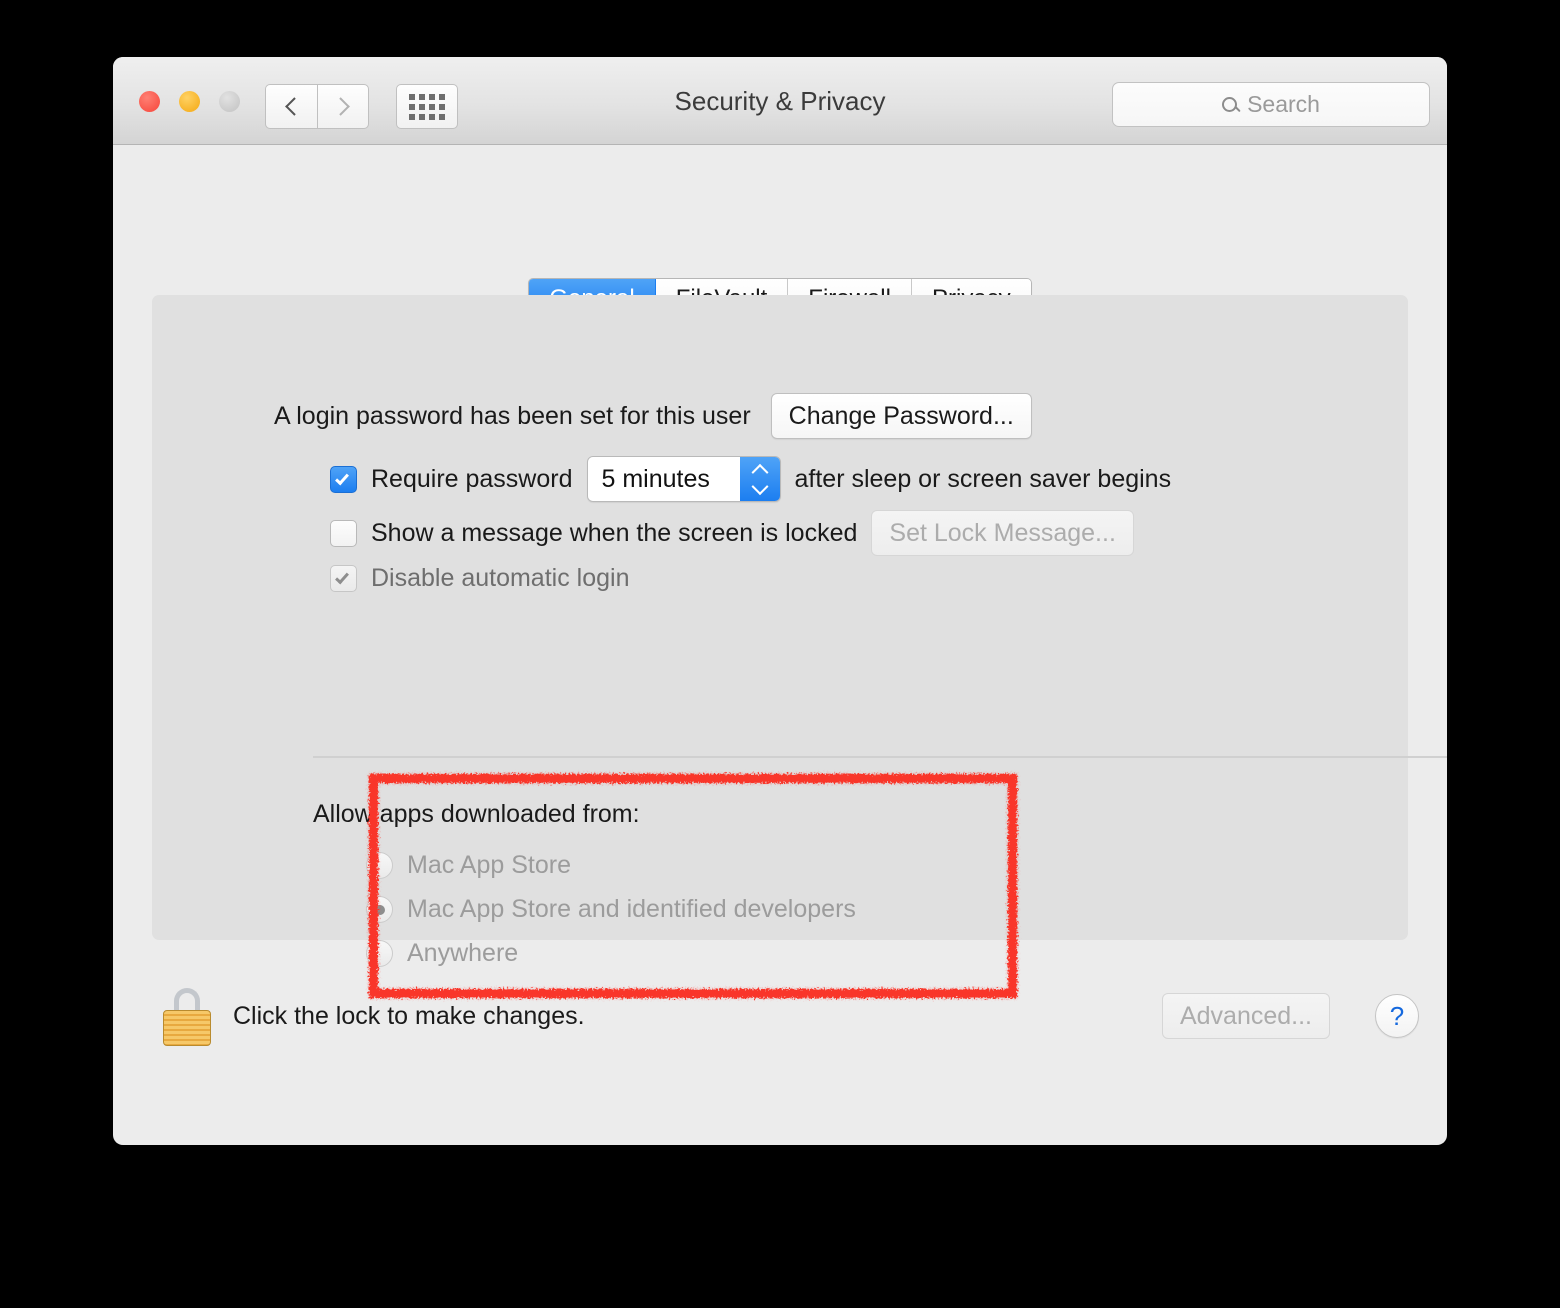 This screenshot has width=1560, height=1308. Describe the element at coordinates (663, 479) in the screenshot. I see `delay-value: 5 minutes` at that location.